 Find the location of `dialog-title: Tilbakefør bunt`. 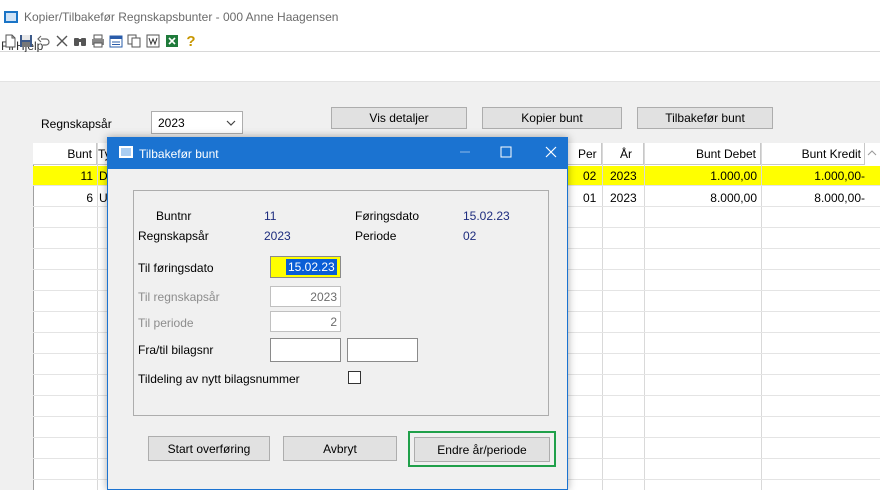

dialog-title: Tilbakefør bunt is located at coordinates (179, 154).